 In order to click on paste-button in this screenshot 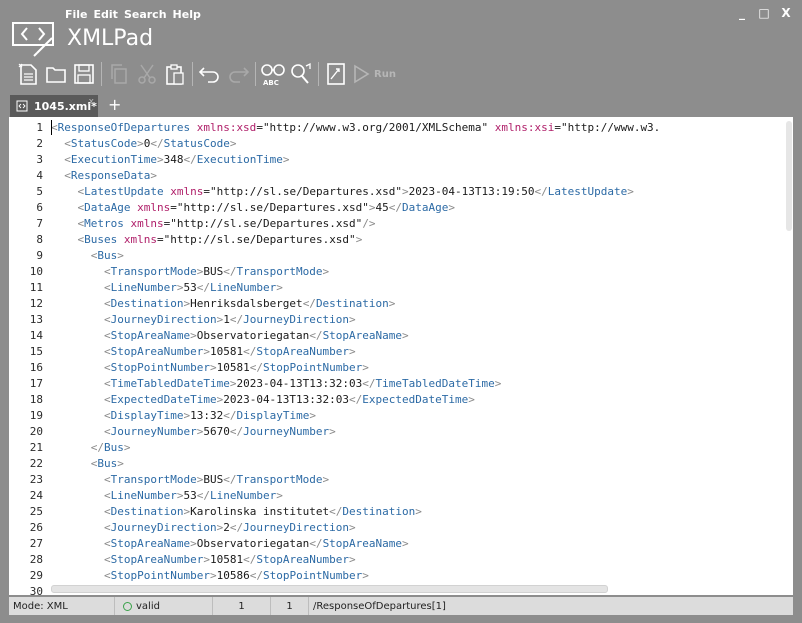, I will do `click(175, 74)`.